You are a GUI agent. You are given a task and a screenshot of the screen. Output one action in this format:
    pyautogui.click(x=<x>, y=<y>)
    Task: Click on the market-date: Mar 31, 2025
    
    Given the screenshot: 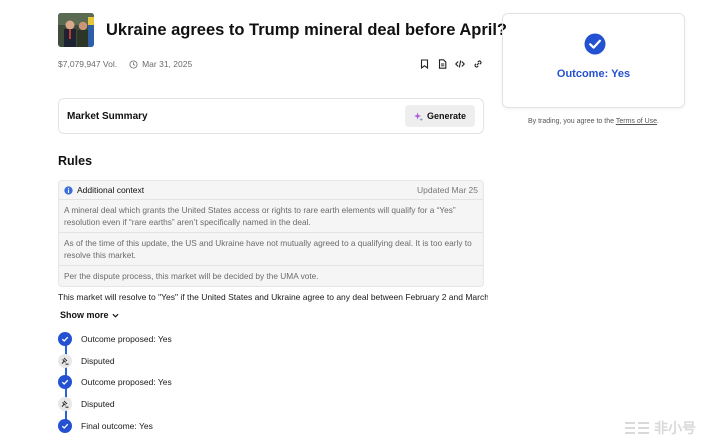 What is the action you would take?
    pyautogui.click(x=160, y=64)
    